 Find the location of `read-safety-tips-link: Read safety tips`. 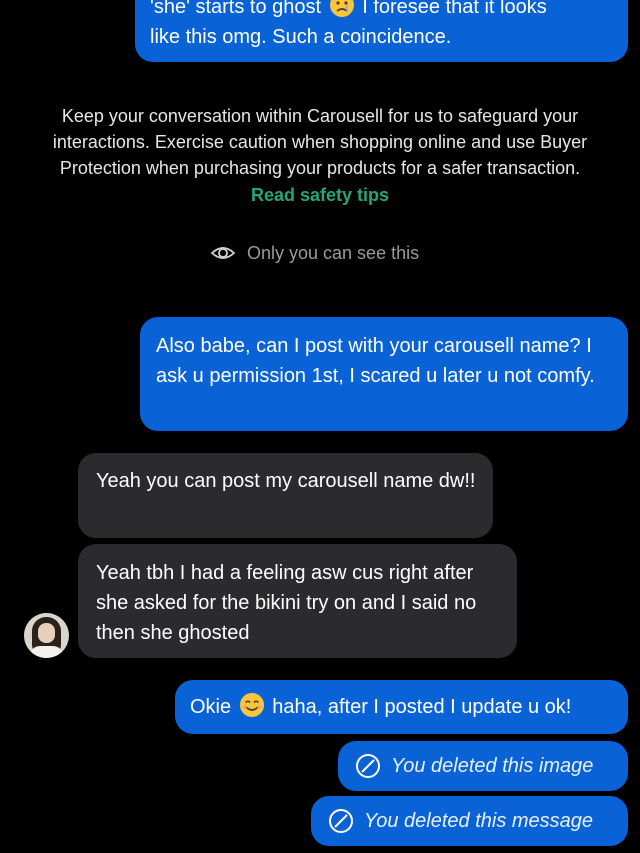

read-safety-tips-link: Read safety tips is located at coordinates (320, 195).